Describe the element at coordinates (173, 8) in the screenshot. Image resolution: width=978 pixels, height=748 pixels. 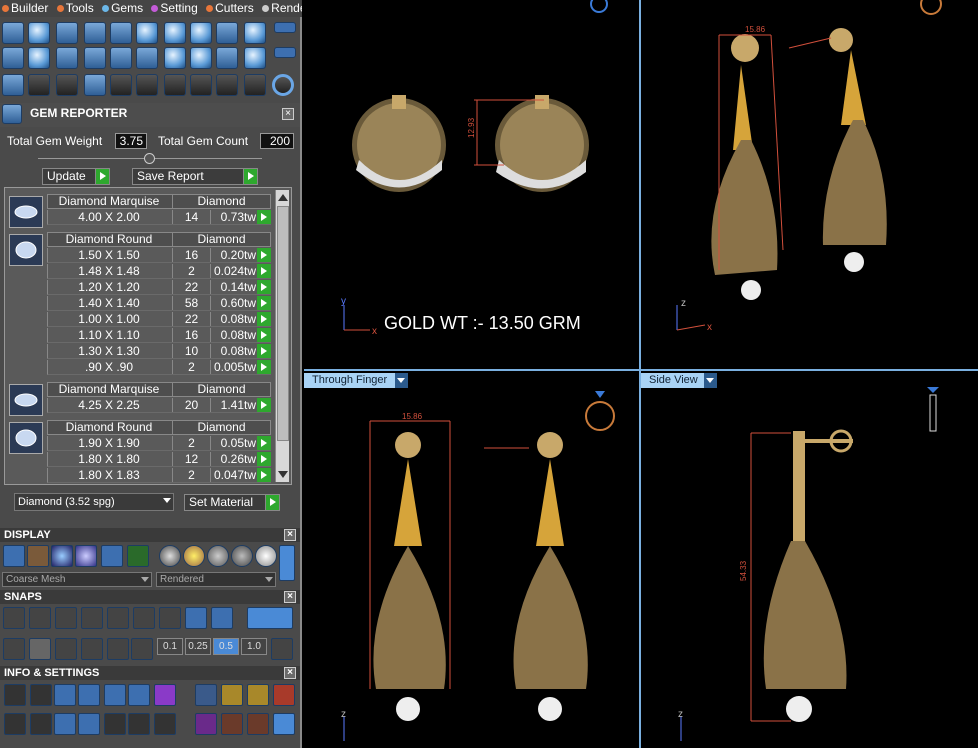
I see `menu-setting: Setting` at that location.